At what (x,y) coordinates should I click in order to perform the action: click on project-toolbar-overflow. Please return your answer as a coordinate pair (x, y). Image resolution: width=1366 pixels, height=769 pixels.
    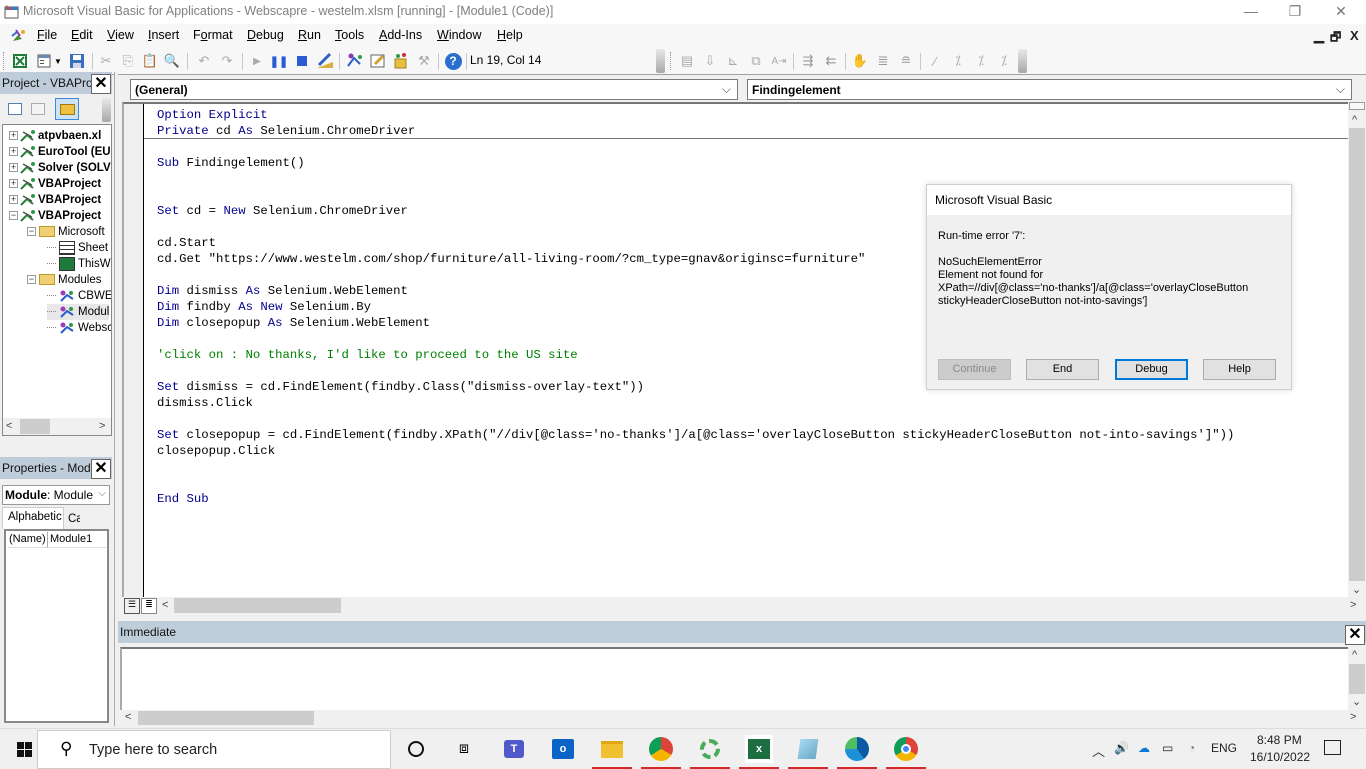
    Looking at the image, I should click on (106, 110).